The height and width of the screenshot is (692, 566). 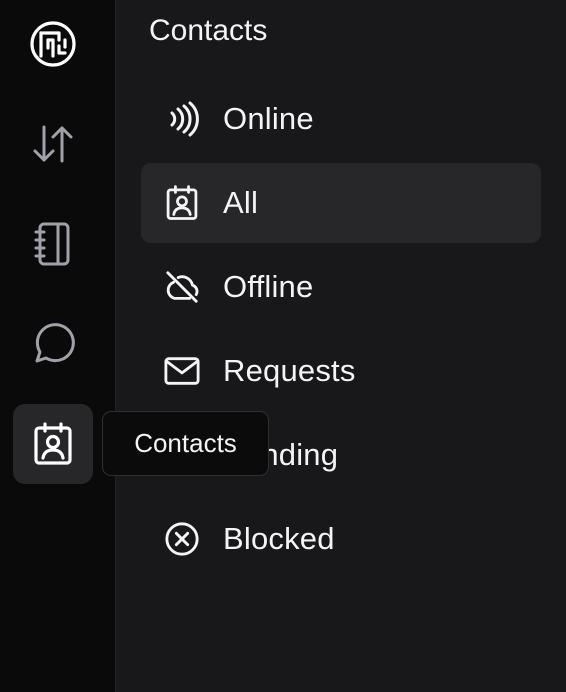 What do you see at coordinates (241, 202) in the screenshot?
I see `nav-item-label: All` at bounding box center [241, 202].